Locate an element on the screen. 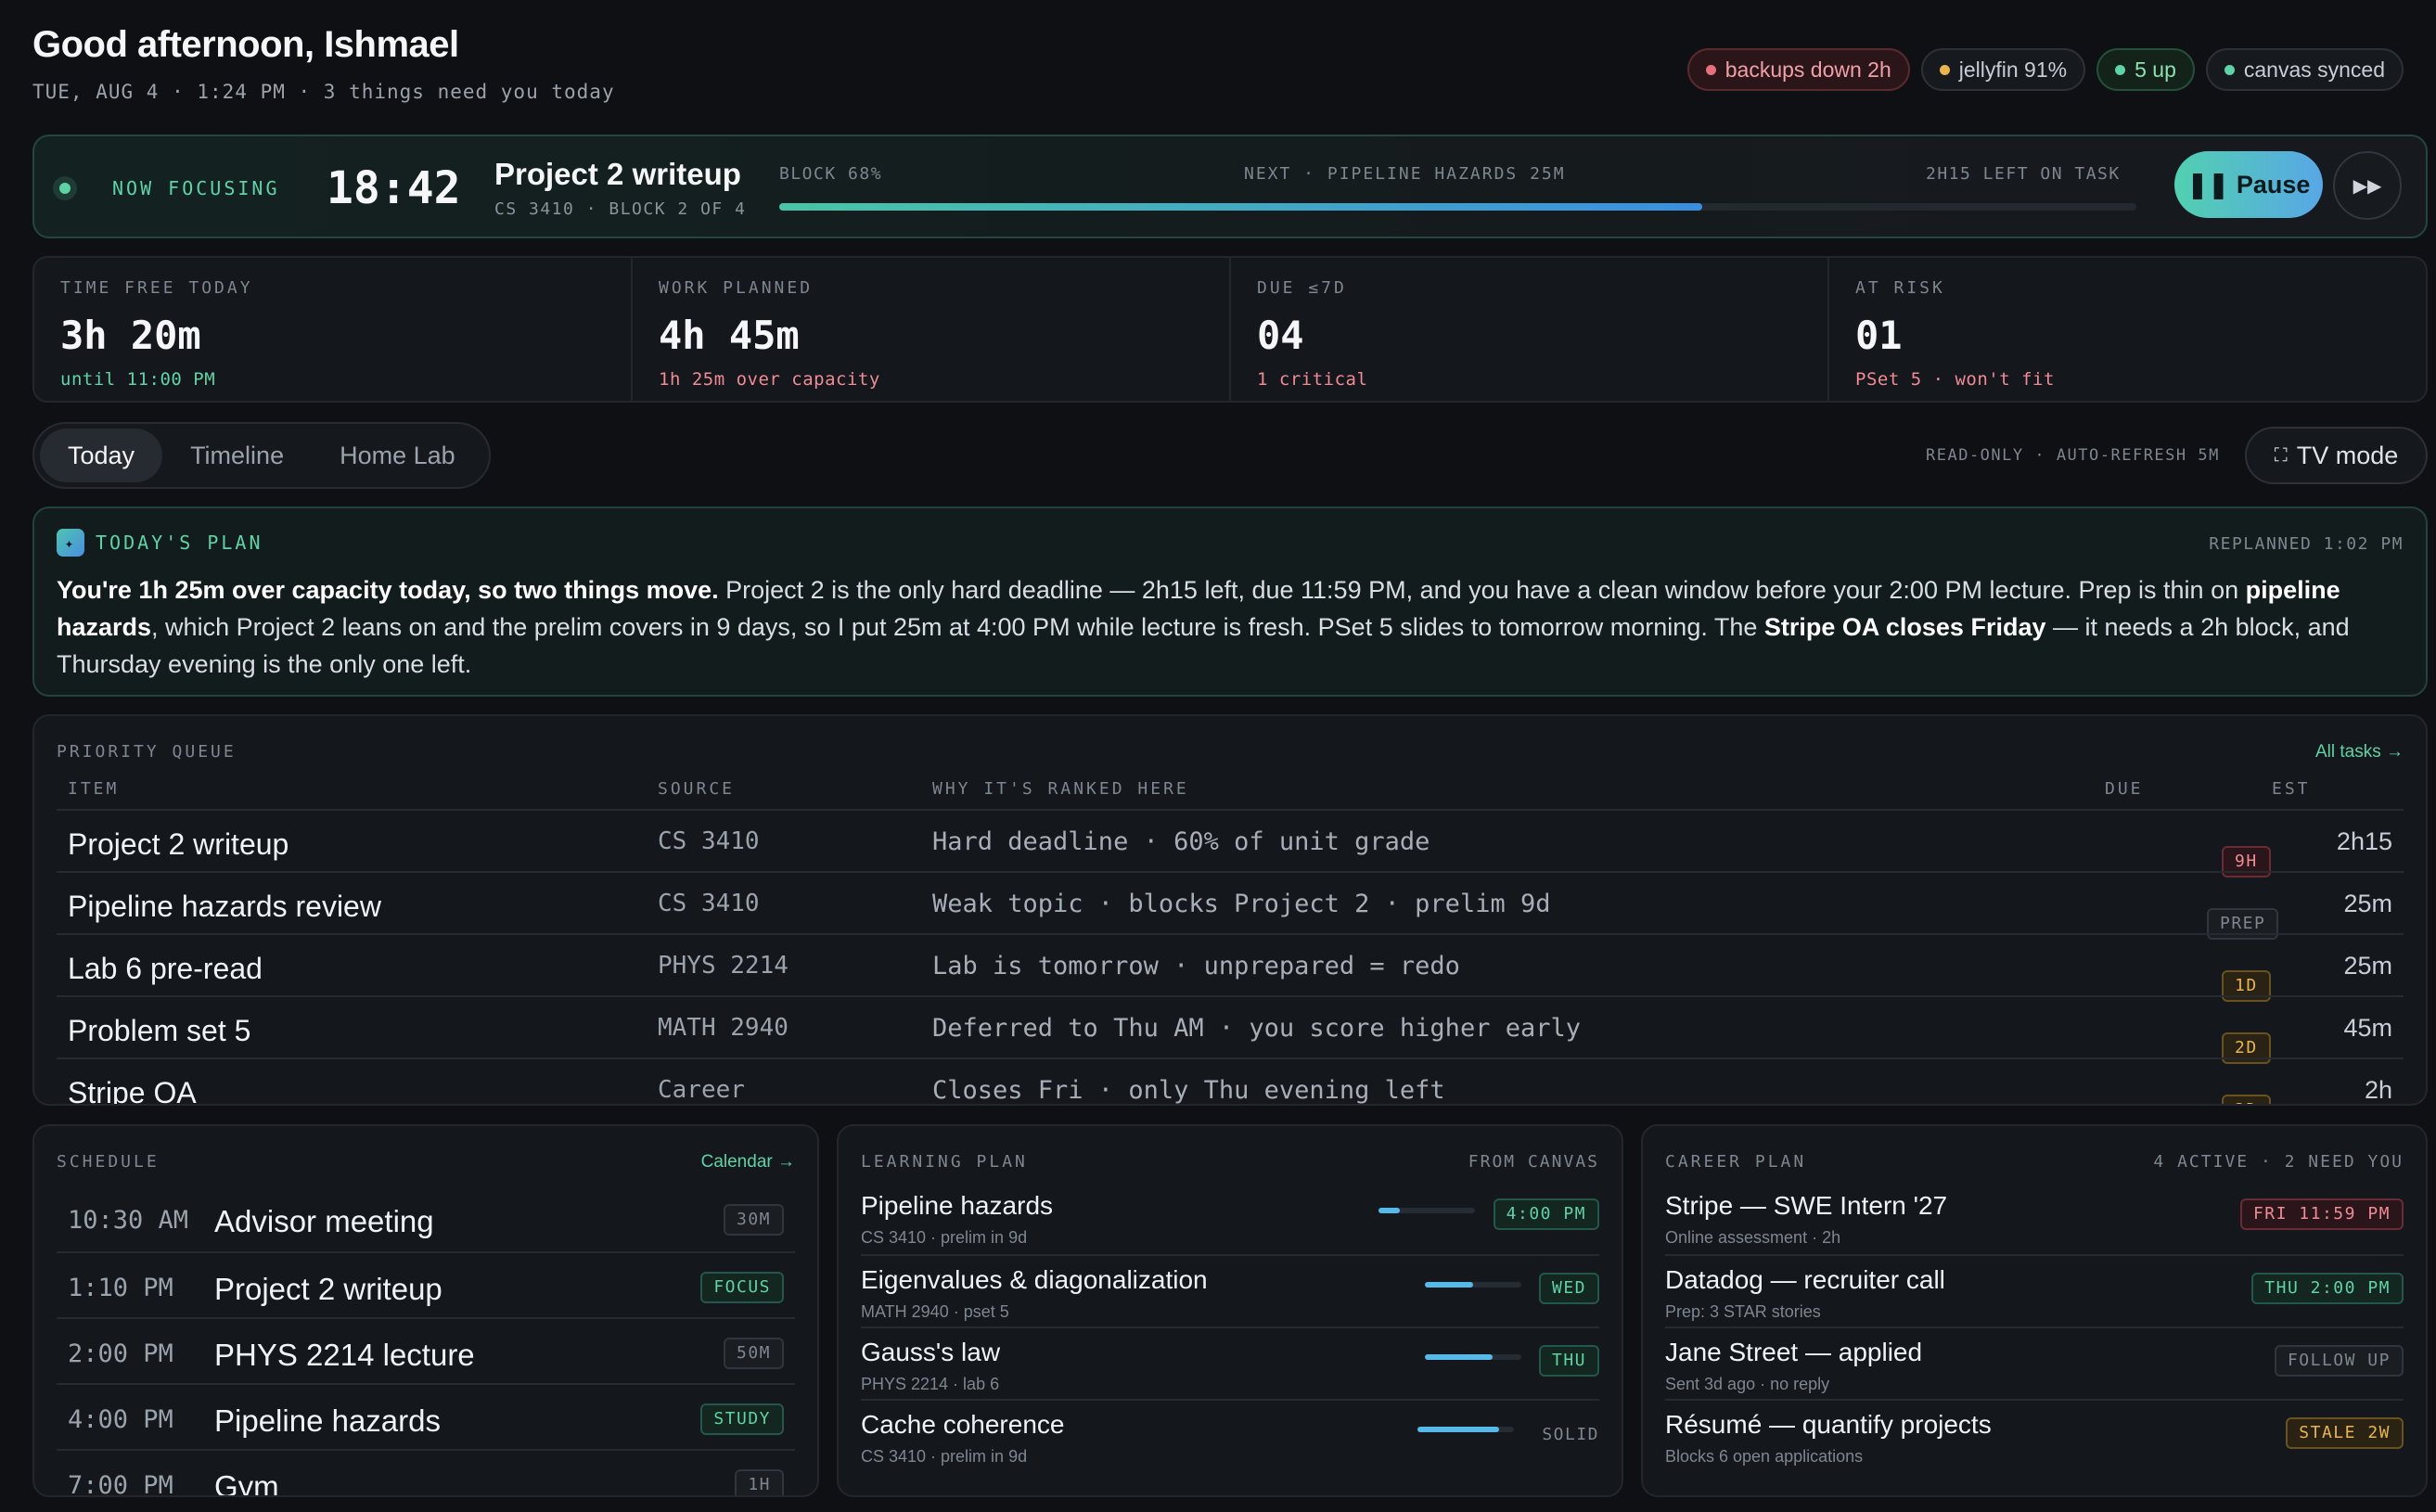 The height and width of the screenshot is (1512, 2436). queue-label: PRIORITY QUEUE is located at coordinates (147, 752).